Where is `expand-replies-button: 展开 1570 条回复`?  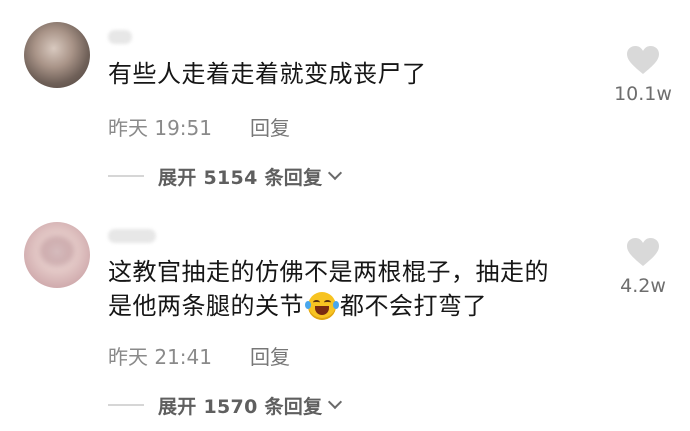
expand-replies-button: 展开 1570 条回复 is located at coordinates (225, 405).